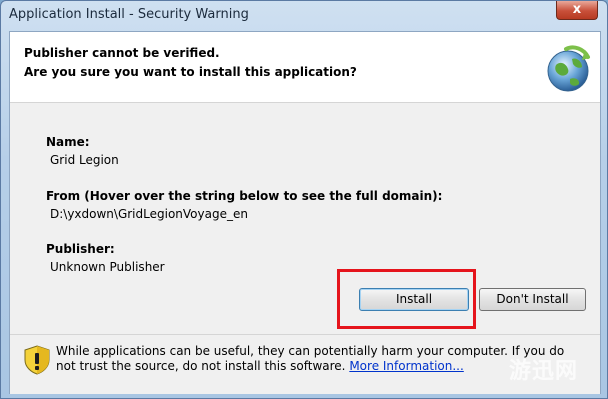 The height and width of the screenshot is (399, 608). Describe the element at coordinates (68, 142) in the screenshot. I see `name-label: Name:` at that location.